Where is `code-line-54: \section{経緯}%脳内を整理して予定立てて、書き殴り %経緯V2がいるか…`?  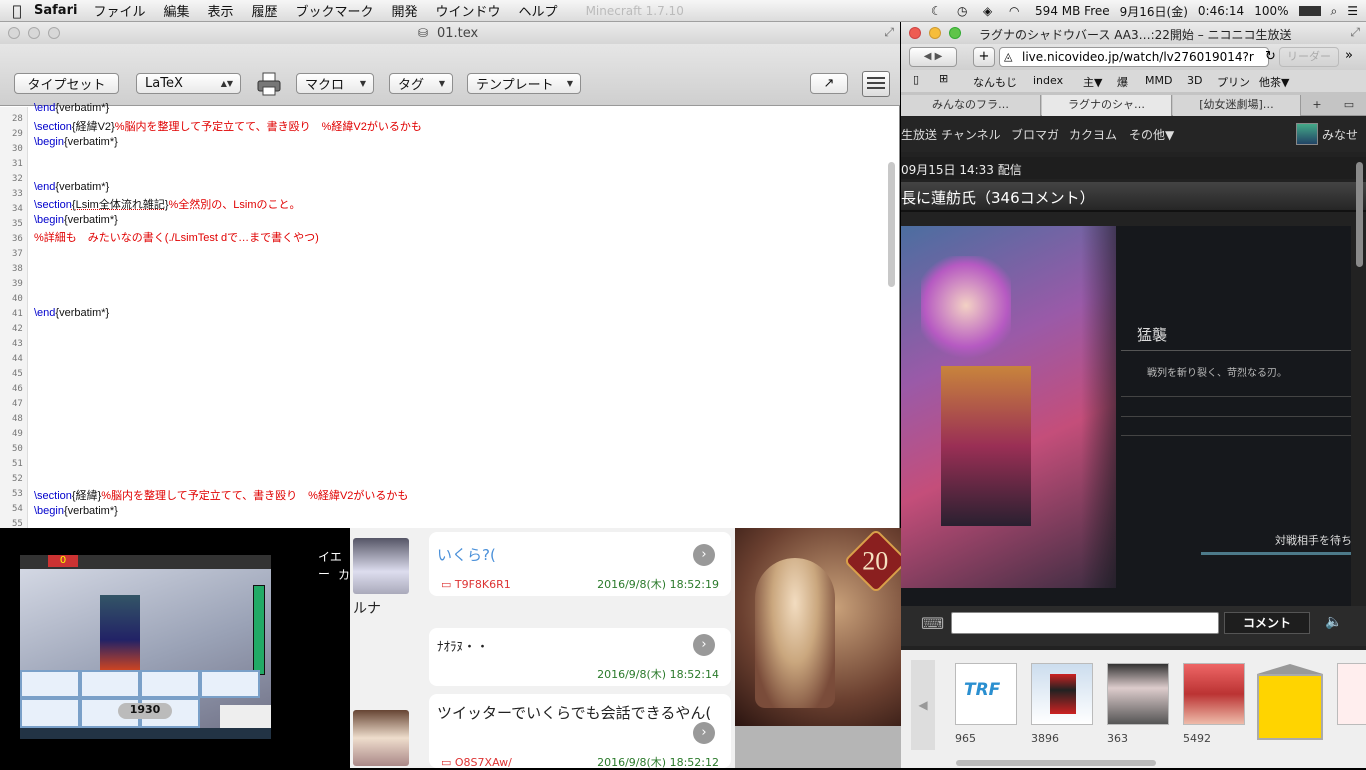 code-line-54: \section{経緯}%脳内を整理して予定立てて、書き殴り %経緯V2がいるか… is located at coordinates (221, 495).